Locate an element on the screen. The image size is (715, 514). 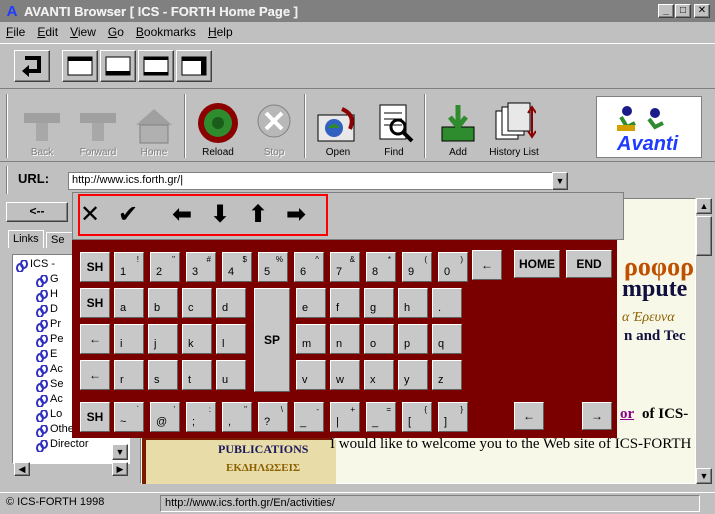
menu-bookmarks: Bookmarks is located at coordinates (166, 32).